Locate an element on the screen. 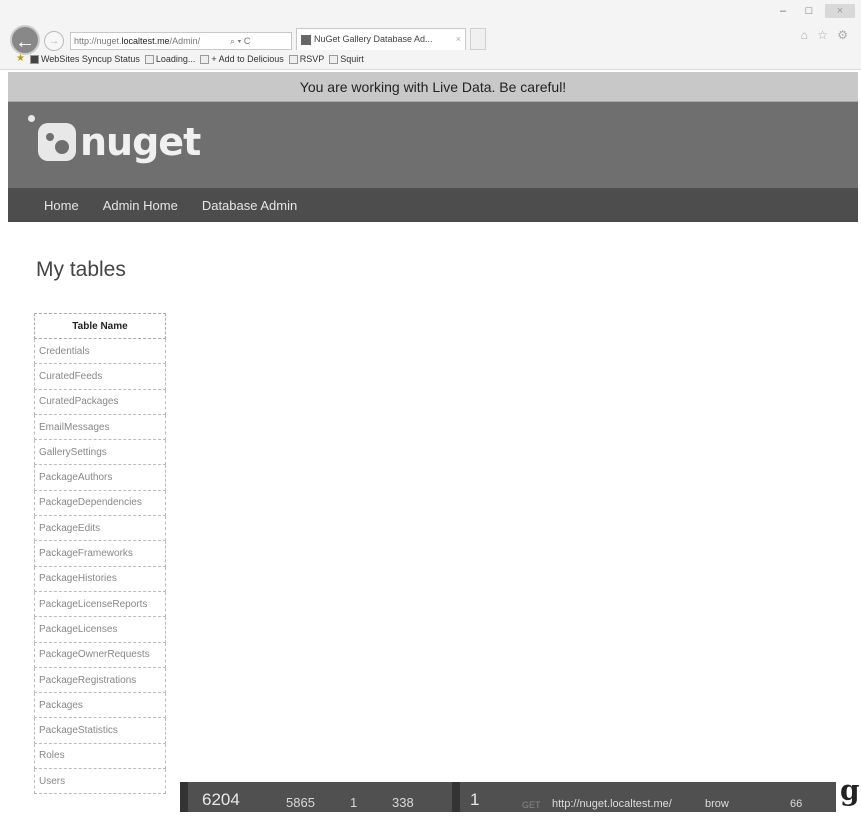 The height and width of the screenshot is (819, 861). status-bar-handle is located at coordinates (184, 797).